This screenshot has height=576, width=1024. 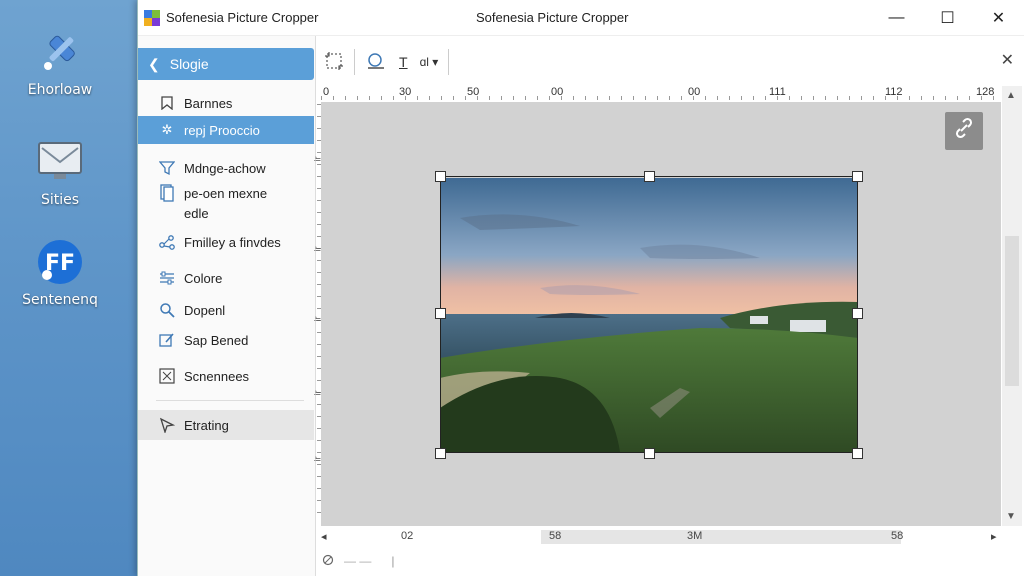 What do you see at coordinates (358, 561) in the screenshot?
I see `status-dashes: — —` at bounding box center [358, 561].